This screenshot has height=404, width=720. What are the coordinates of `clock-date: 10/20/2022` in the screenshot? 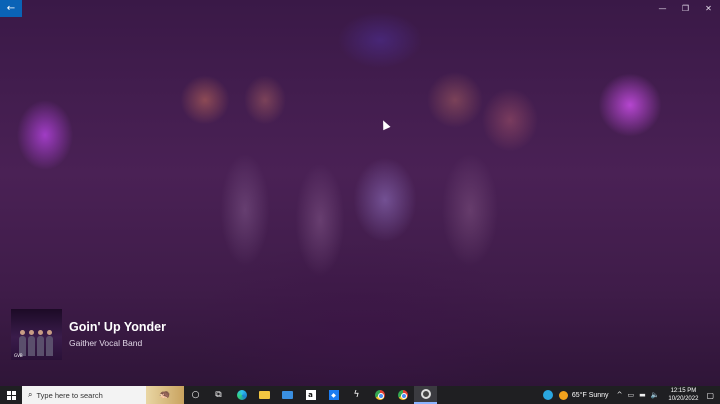 It's located at (683, 399).